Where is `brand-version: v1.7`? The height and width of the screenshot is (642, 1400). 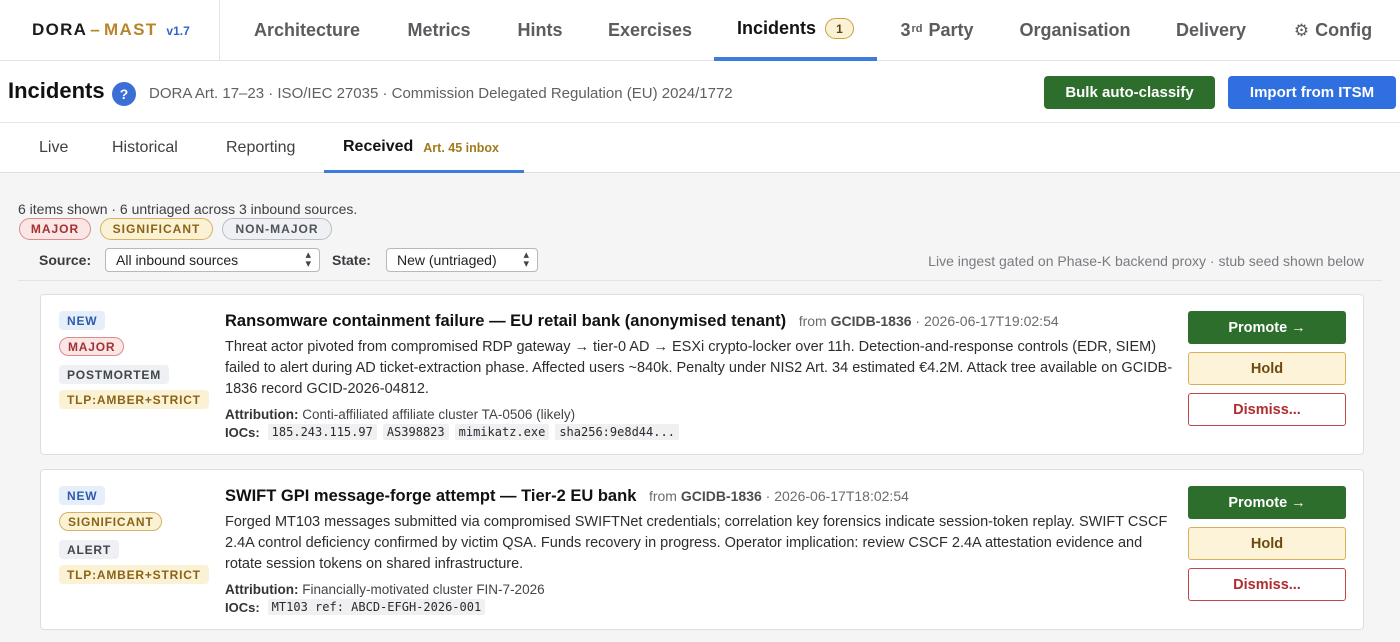 brand-version: v1.7 is located at coordinates (178, 31).